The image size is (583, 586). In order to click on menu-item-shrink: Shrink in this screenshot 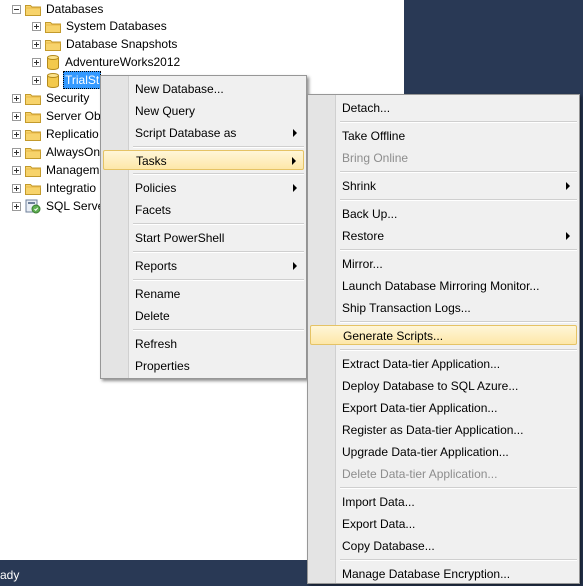, I will do `click(443, 186)`.